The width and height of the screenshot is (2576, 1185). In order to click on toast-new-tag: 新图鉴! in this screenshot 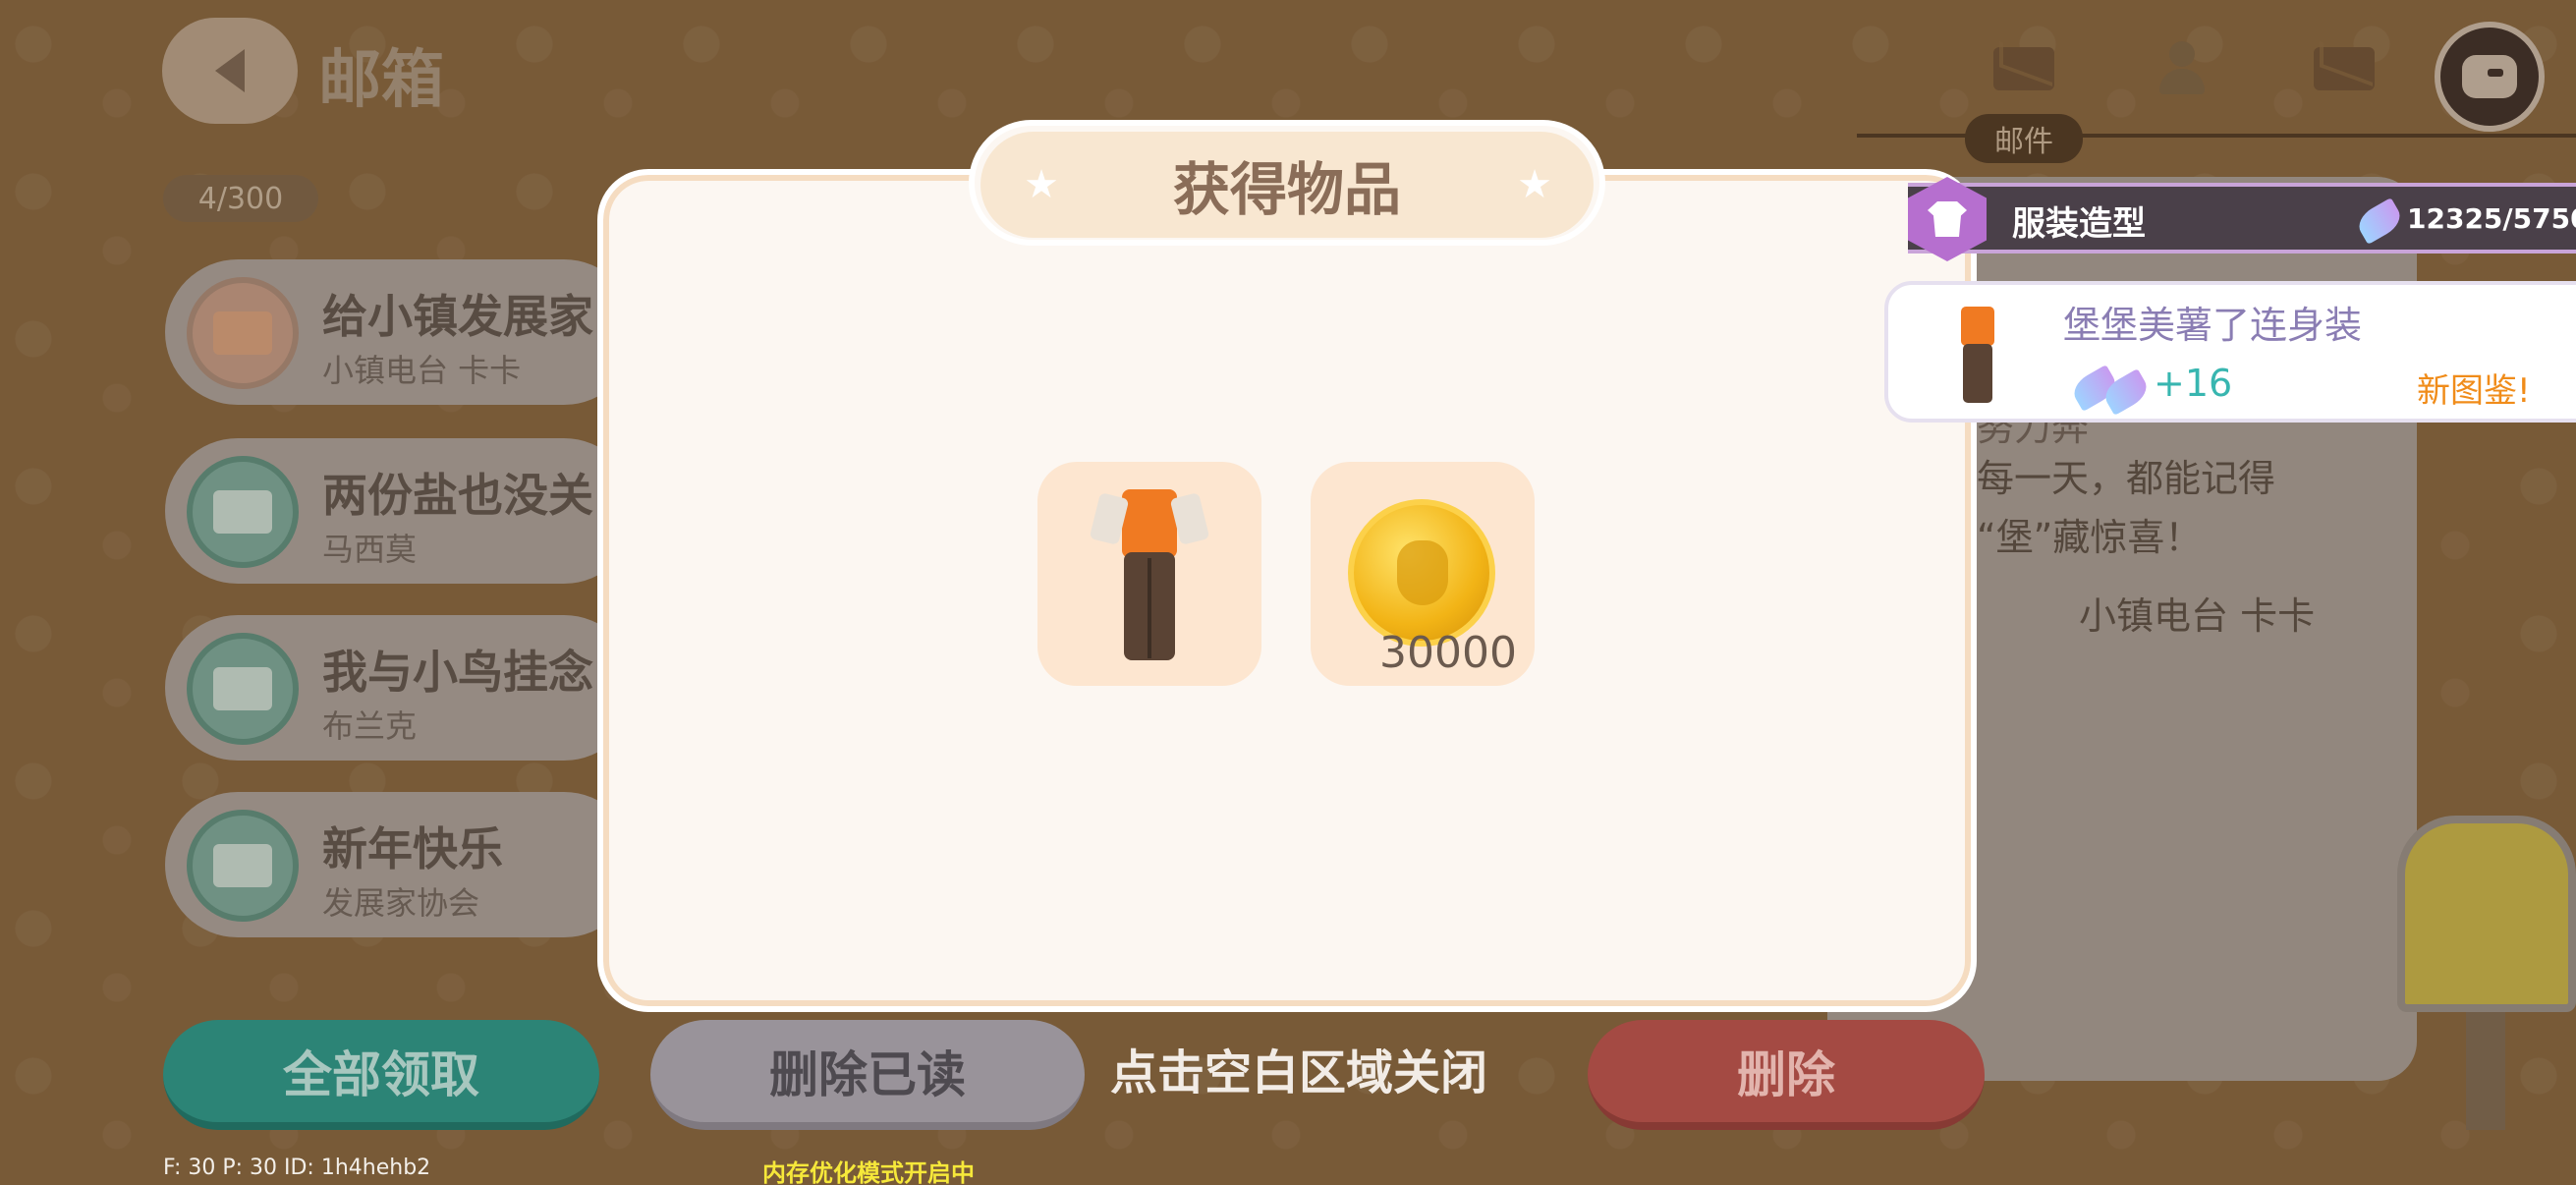, I will do `click(2474, 391)`.